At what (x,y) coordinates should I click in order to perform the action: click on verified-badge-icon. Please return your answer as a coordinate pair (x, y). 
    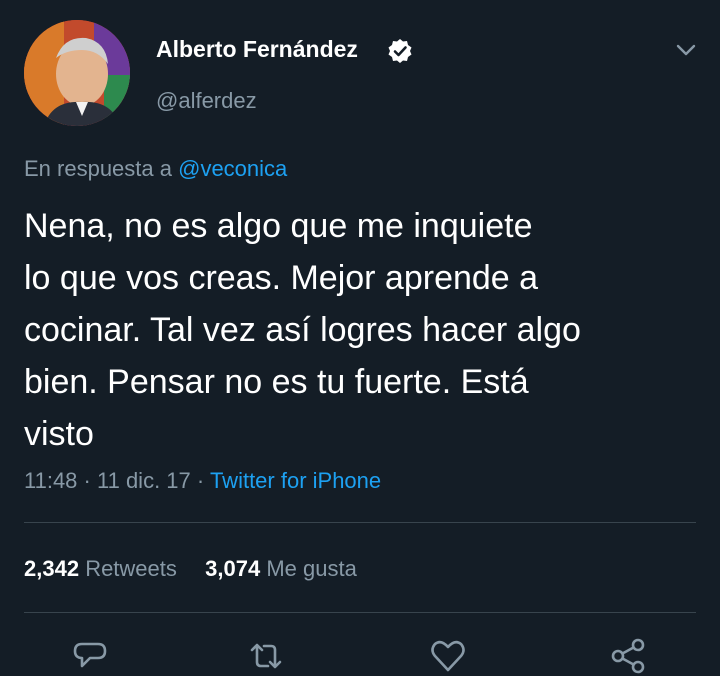
    Looking at the image, I should click on (400, 51).